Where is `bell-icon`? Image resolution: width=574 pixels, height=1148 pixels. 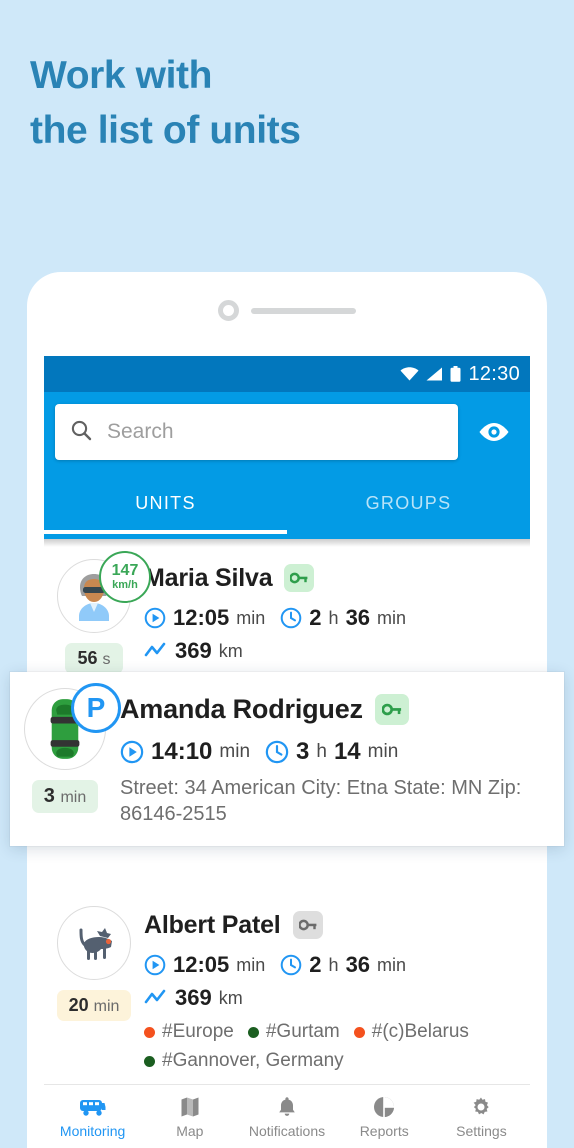 bell-icon is located at coordinates (287, 1107).